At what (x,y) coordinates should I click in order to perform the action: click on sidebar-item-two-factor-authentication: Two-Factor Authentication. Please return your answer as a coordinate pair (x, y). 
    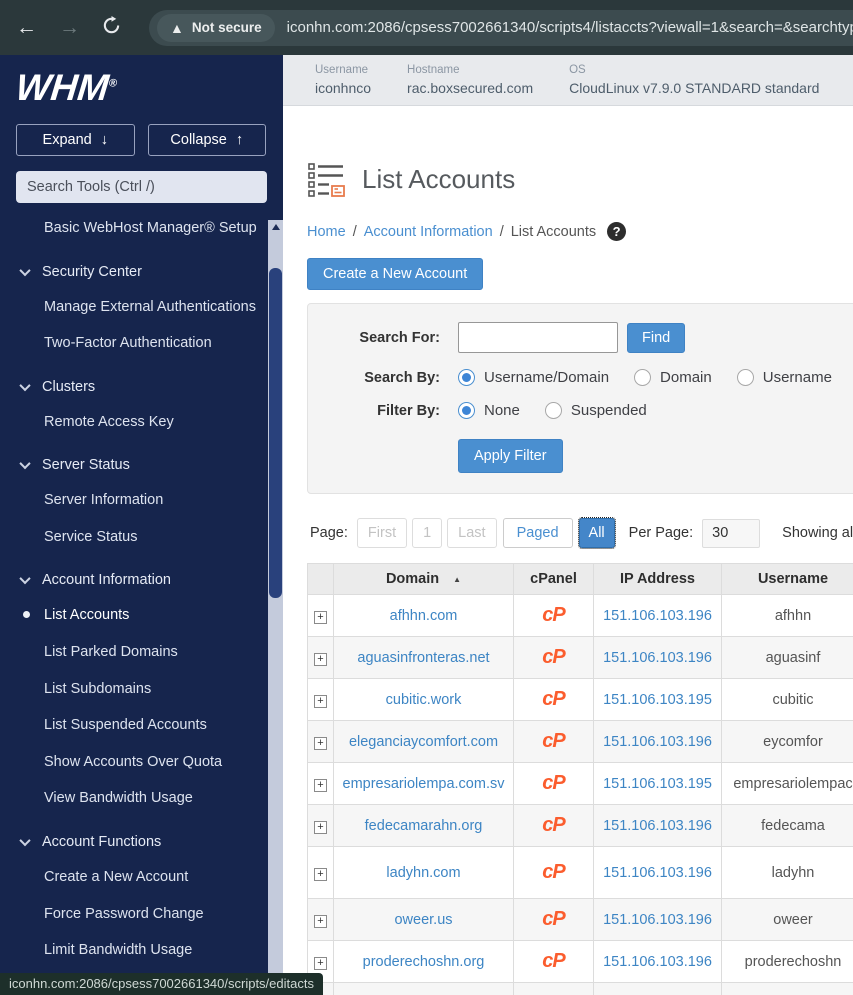
    Looking at the image, I should click on (133, 343).